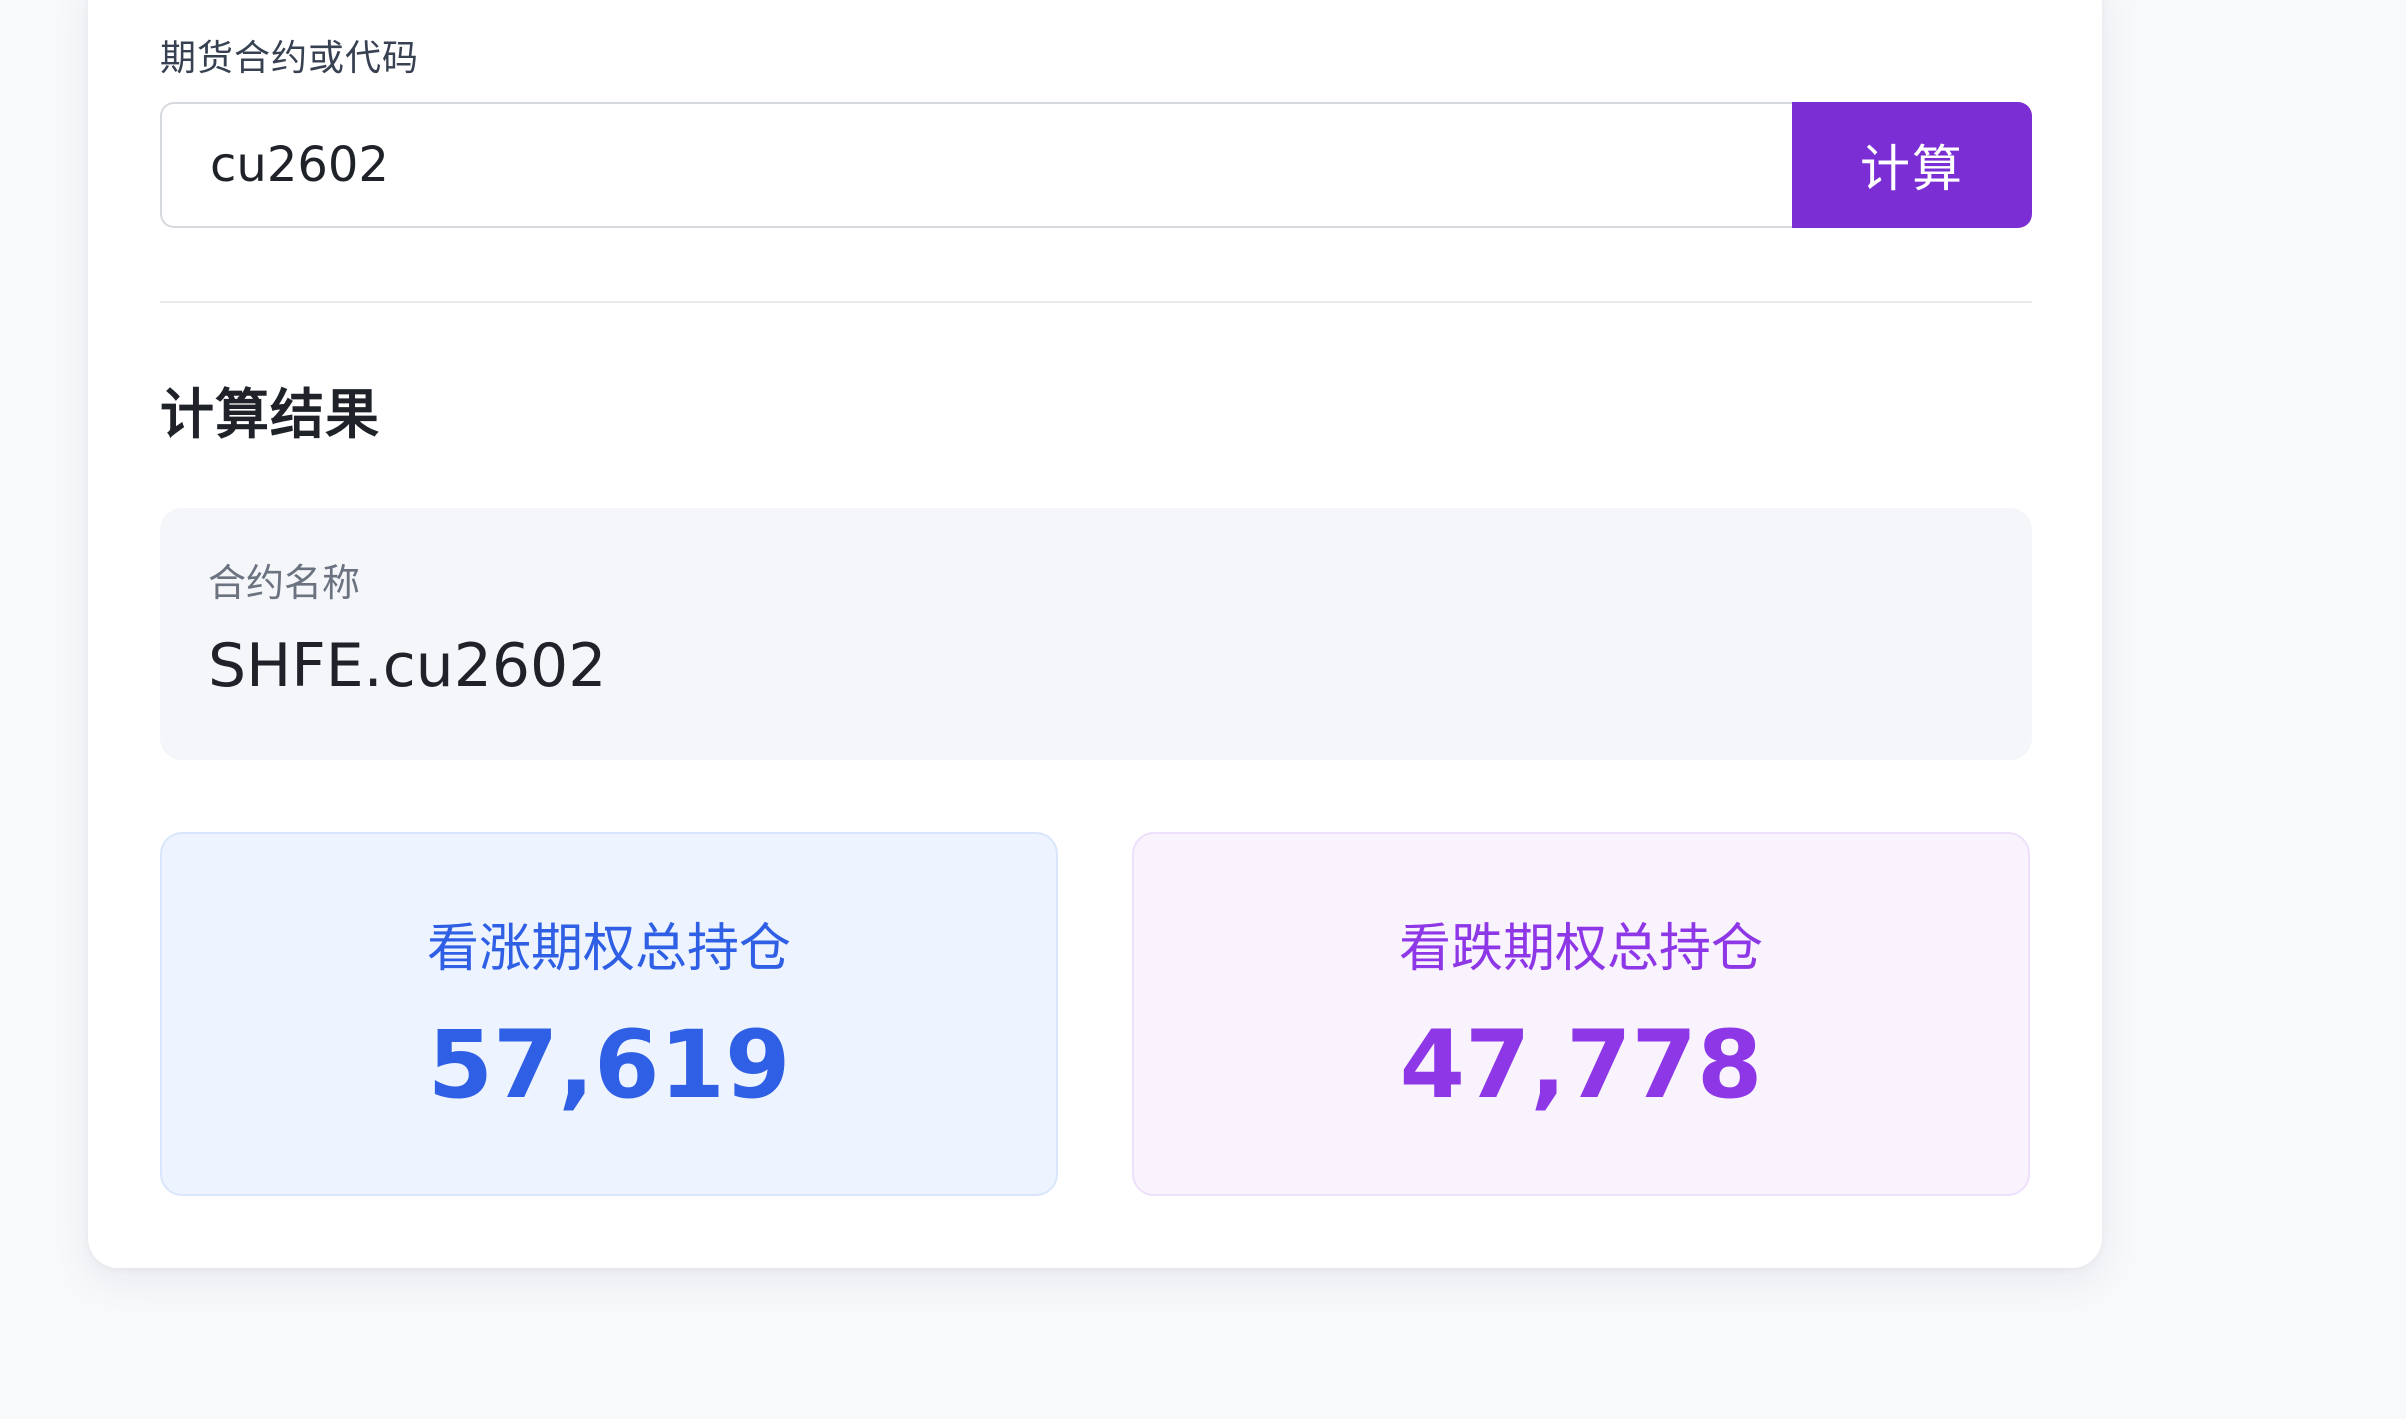 The image size is (2406, 1419). Describe the element at coordinates (1580, 949) in the screenshot. I see `put-open-interest-label: 看跌期权总持仓` at that location.